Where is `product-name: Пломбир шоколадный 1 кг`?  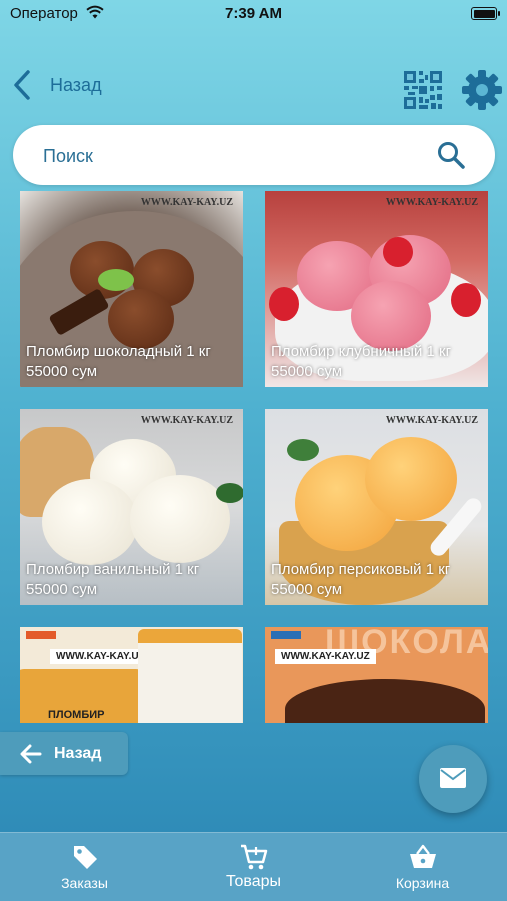
product-name: Пломбир шоколадный 1 кг is located at coordinates (118, 351).